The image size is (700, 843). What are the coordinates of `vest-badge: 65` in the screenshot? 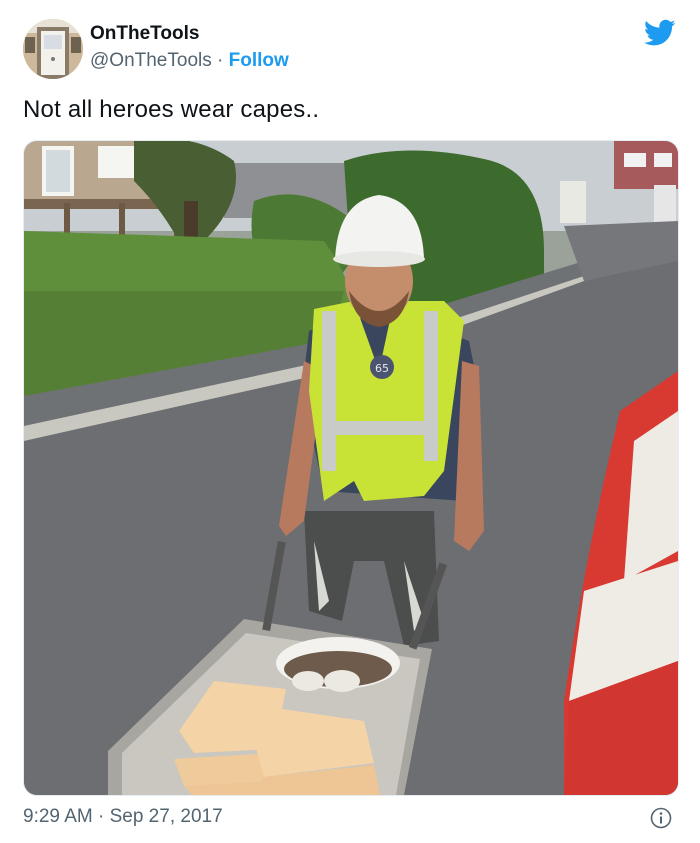 It's located at (382, 368).